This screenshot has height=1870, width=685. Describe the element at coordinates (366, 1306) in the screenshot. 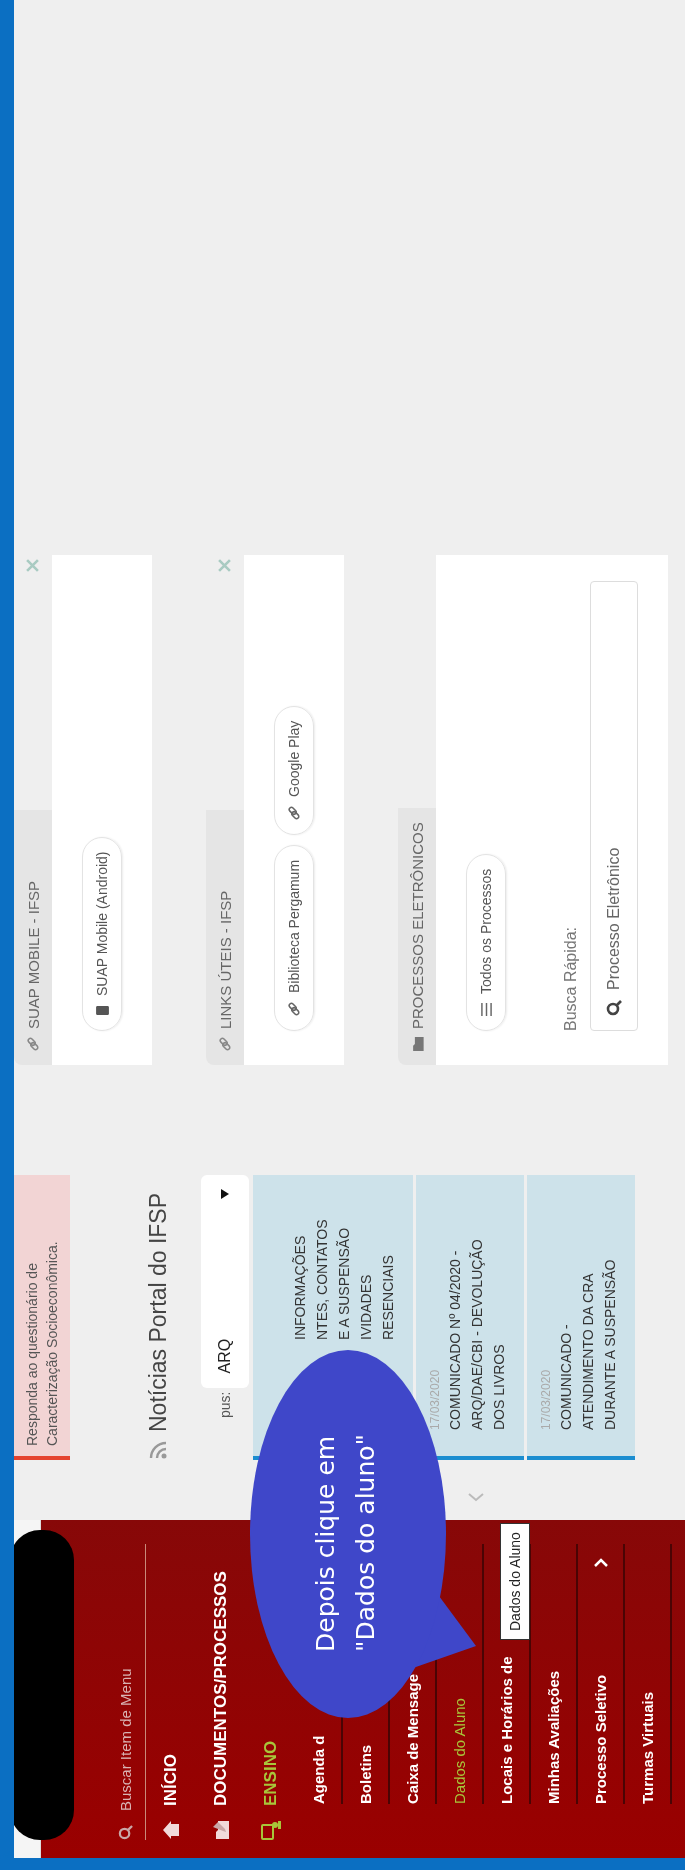

I see `news-title: IVIDADES` at that location.